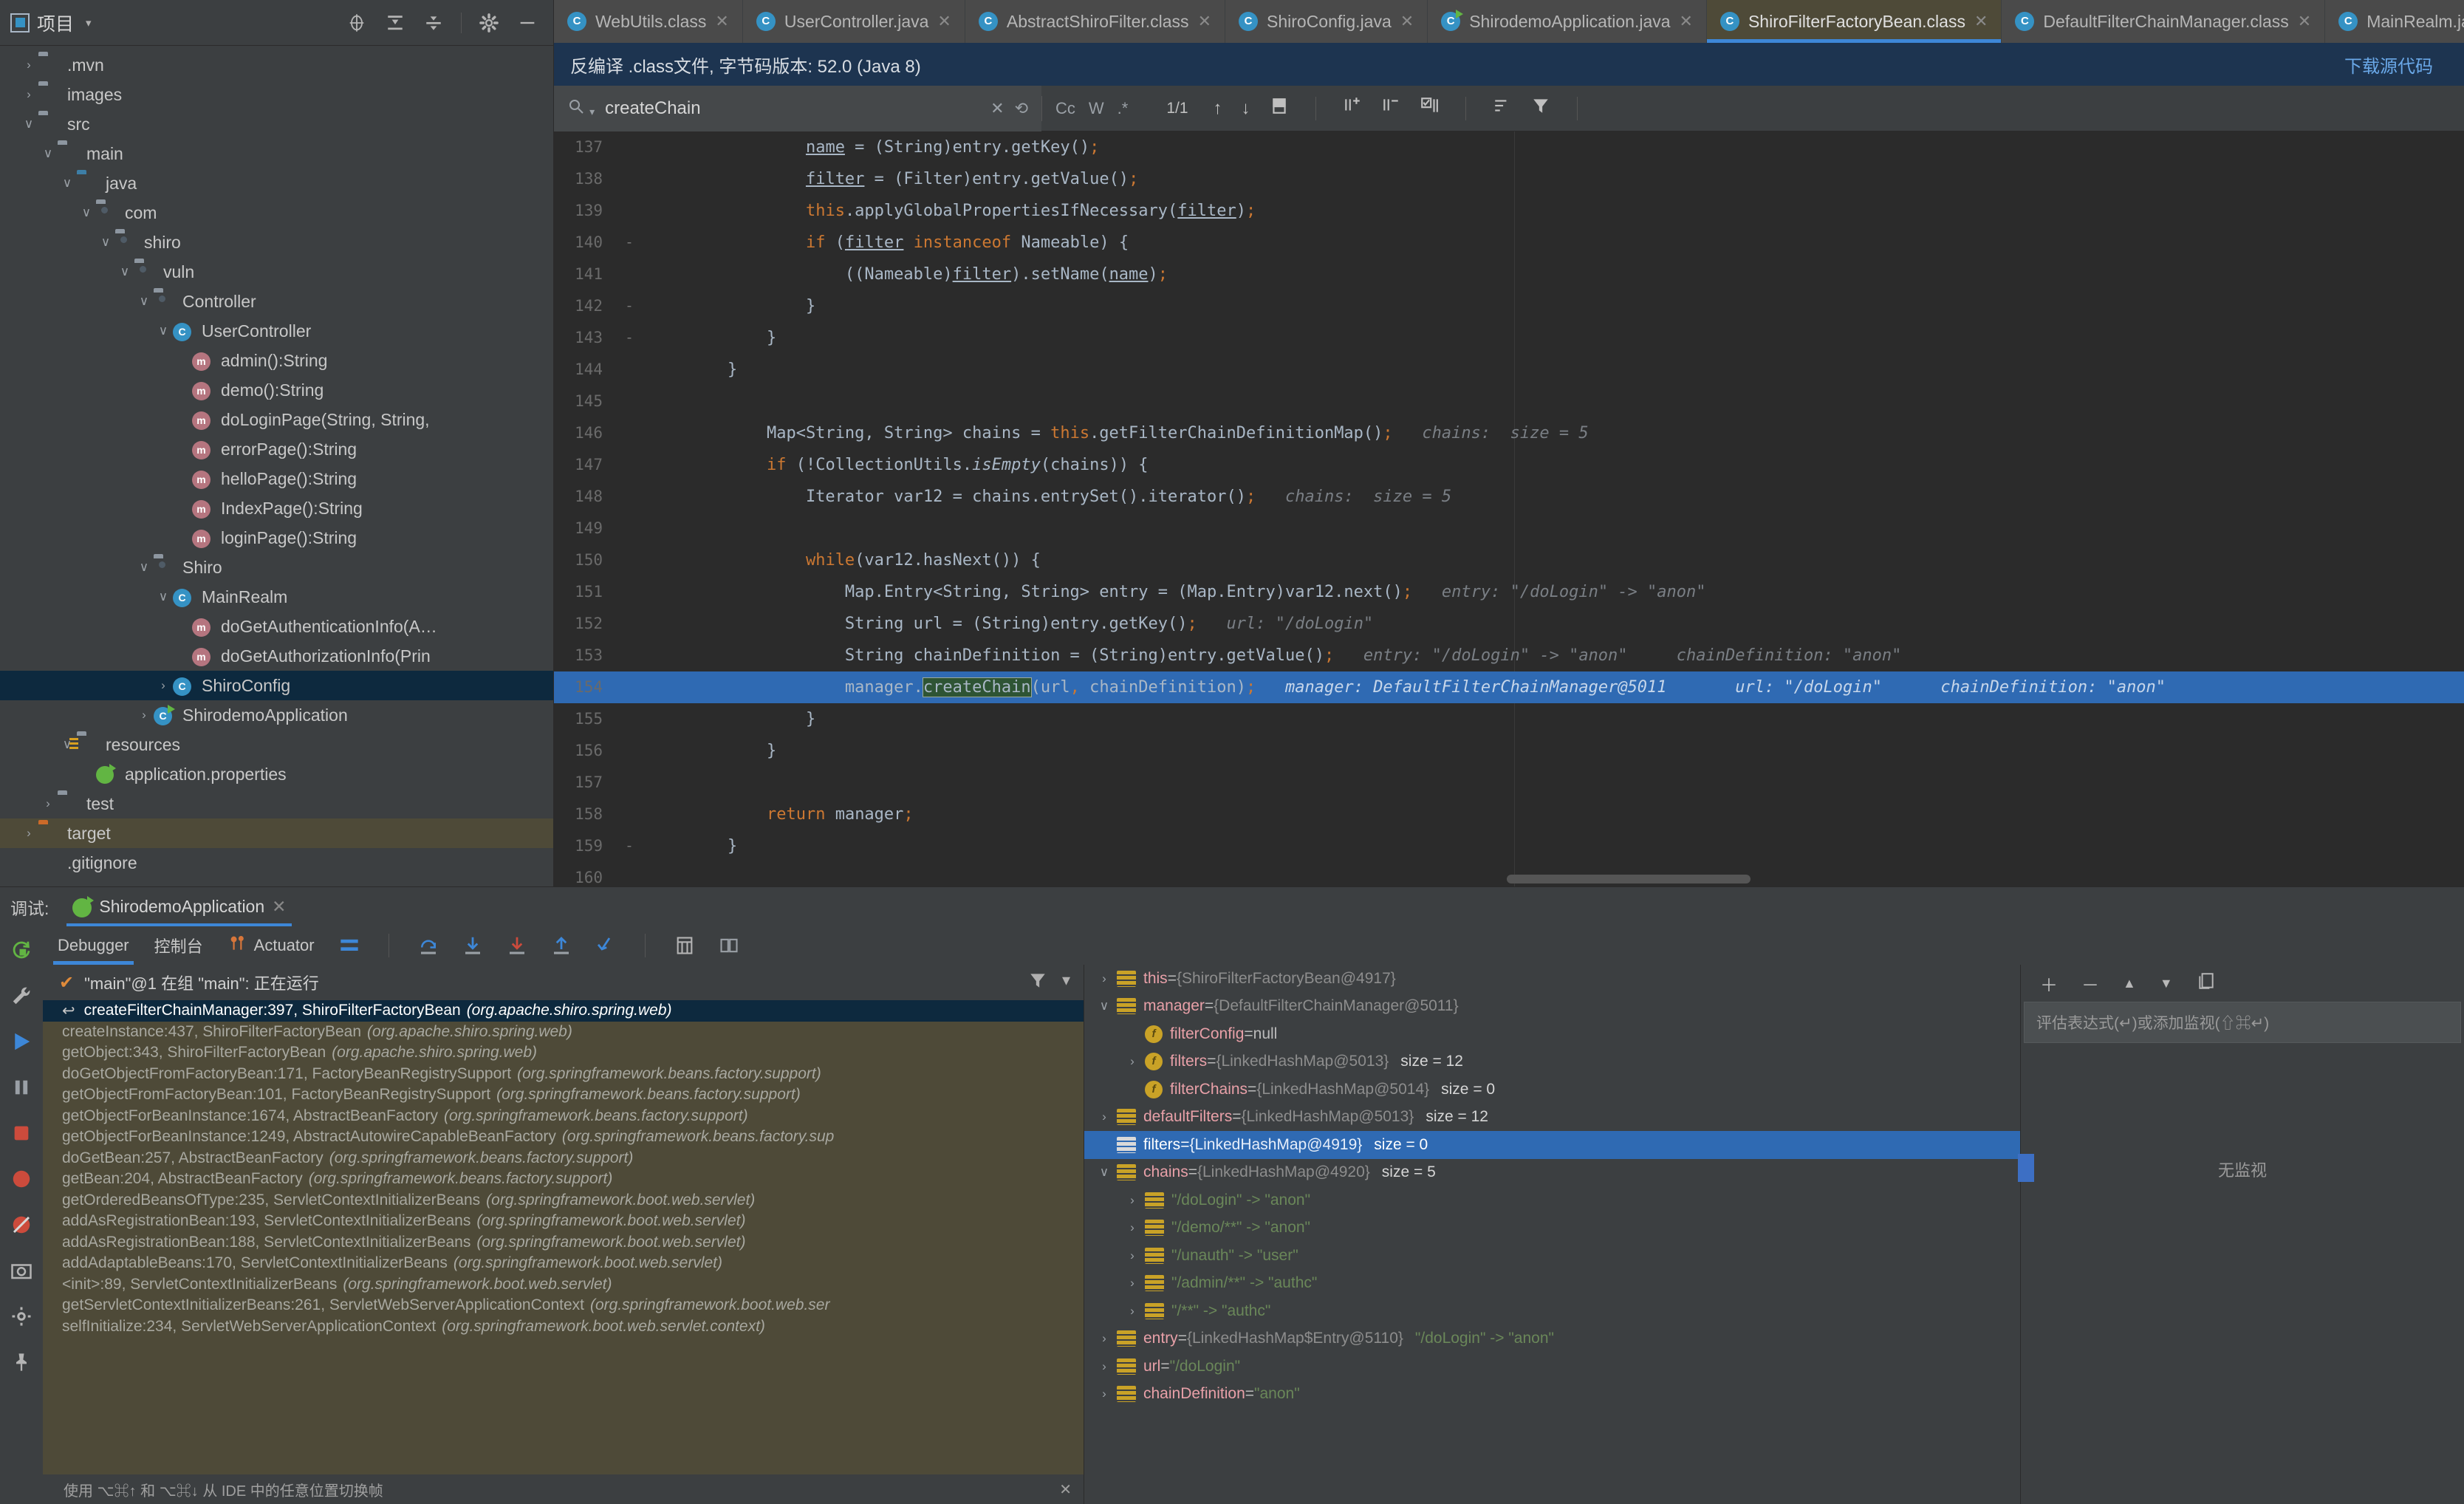  What do you see at coordinates (853, 21) in the screenshot?
I see `editor-tab-usercontroller-java: C UserController.java ✕` at bounding box center [853, 21].